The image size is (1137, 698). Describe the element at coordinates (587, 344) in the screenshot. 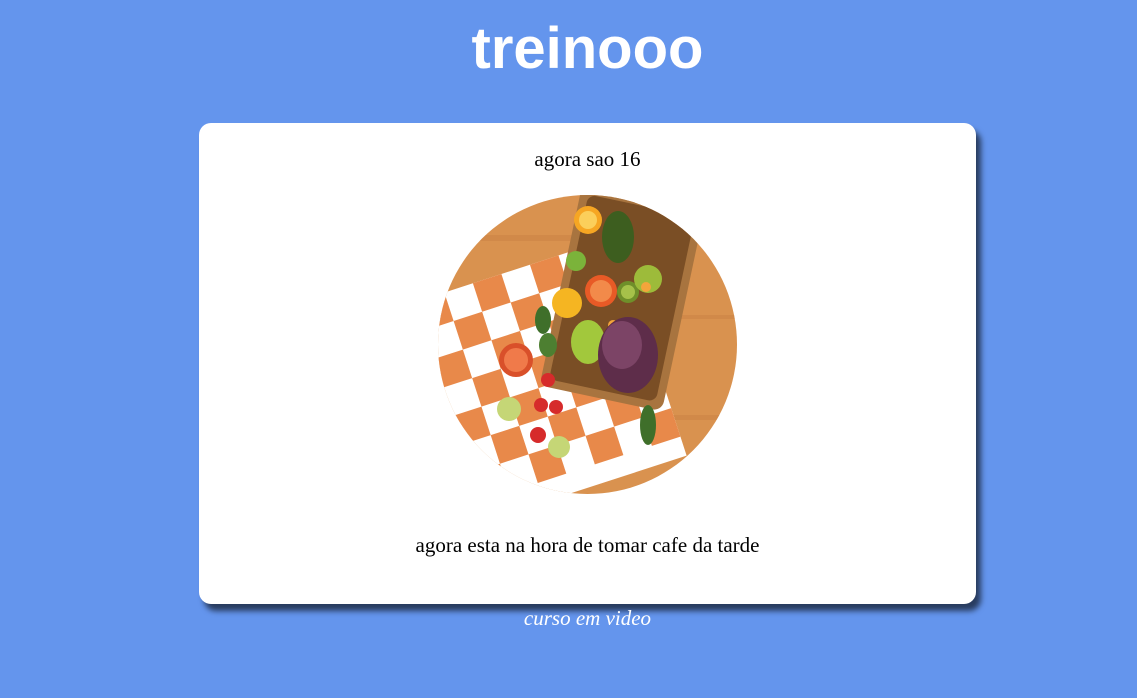

I see `fruit-basket-photo` at that location.